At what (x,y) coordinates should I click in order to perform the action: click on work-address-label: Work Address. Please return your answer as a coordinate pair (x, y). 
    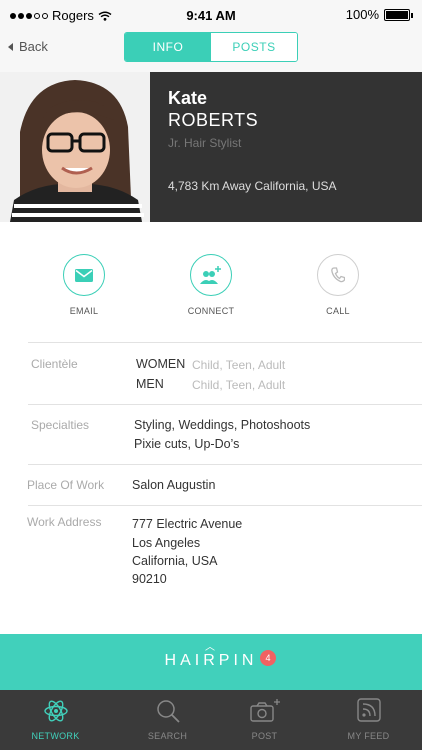
    Looking at the image, I should click on (64, 522).